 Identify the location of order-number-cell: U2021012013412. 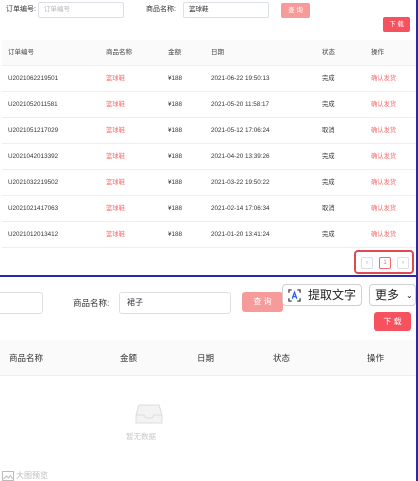
(33, 234).